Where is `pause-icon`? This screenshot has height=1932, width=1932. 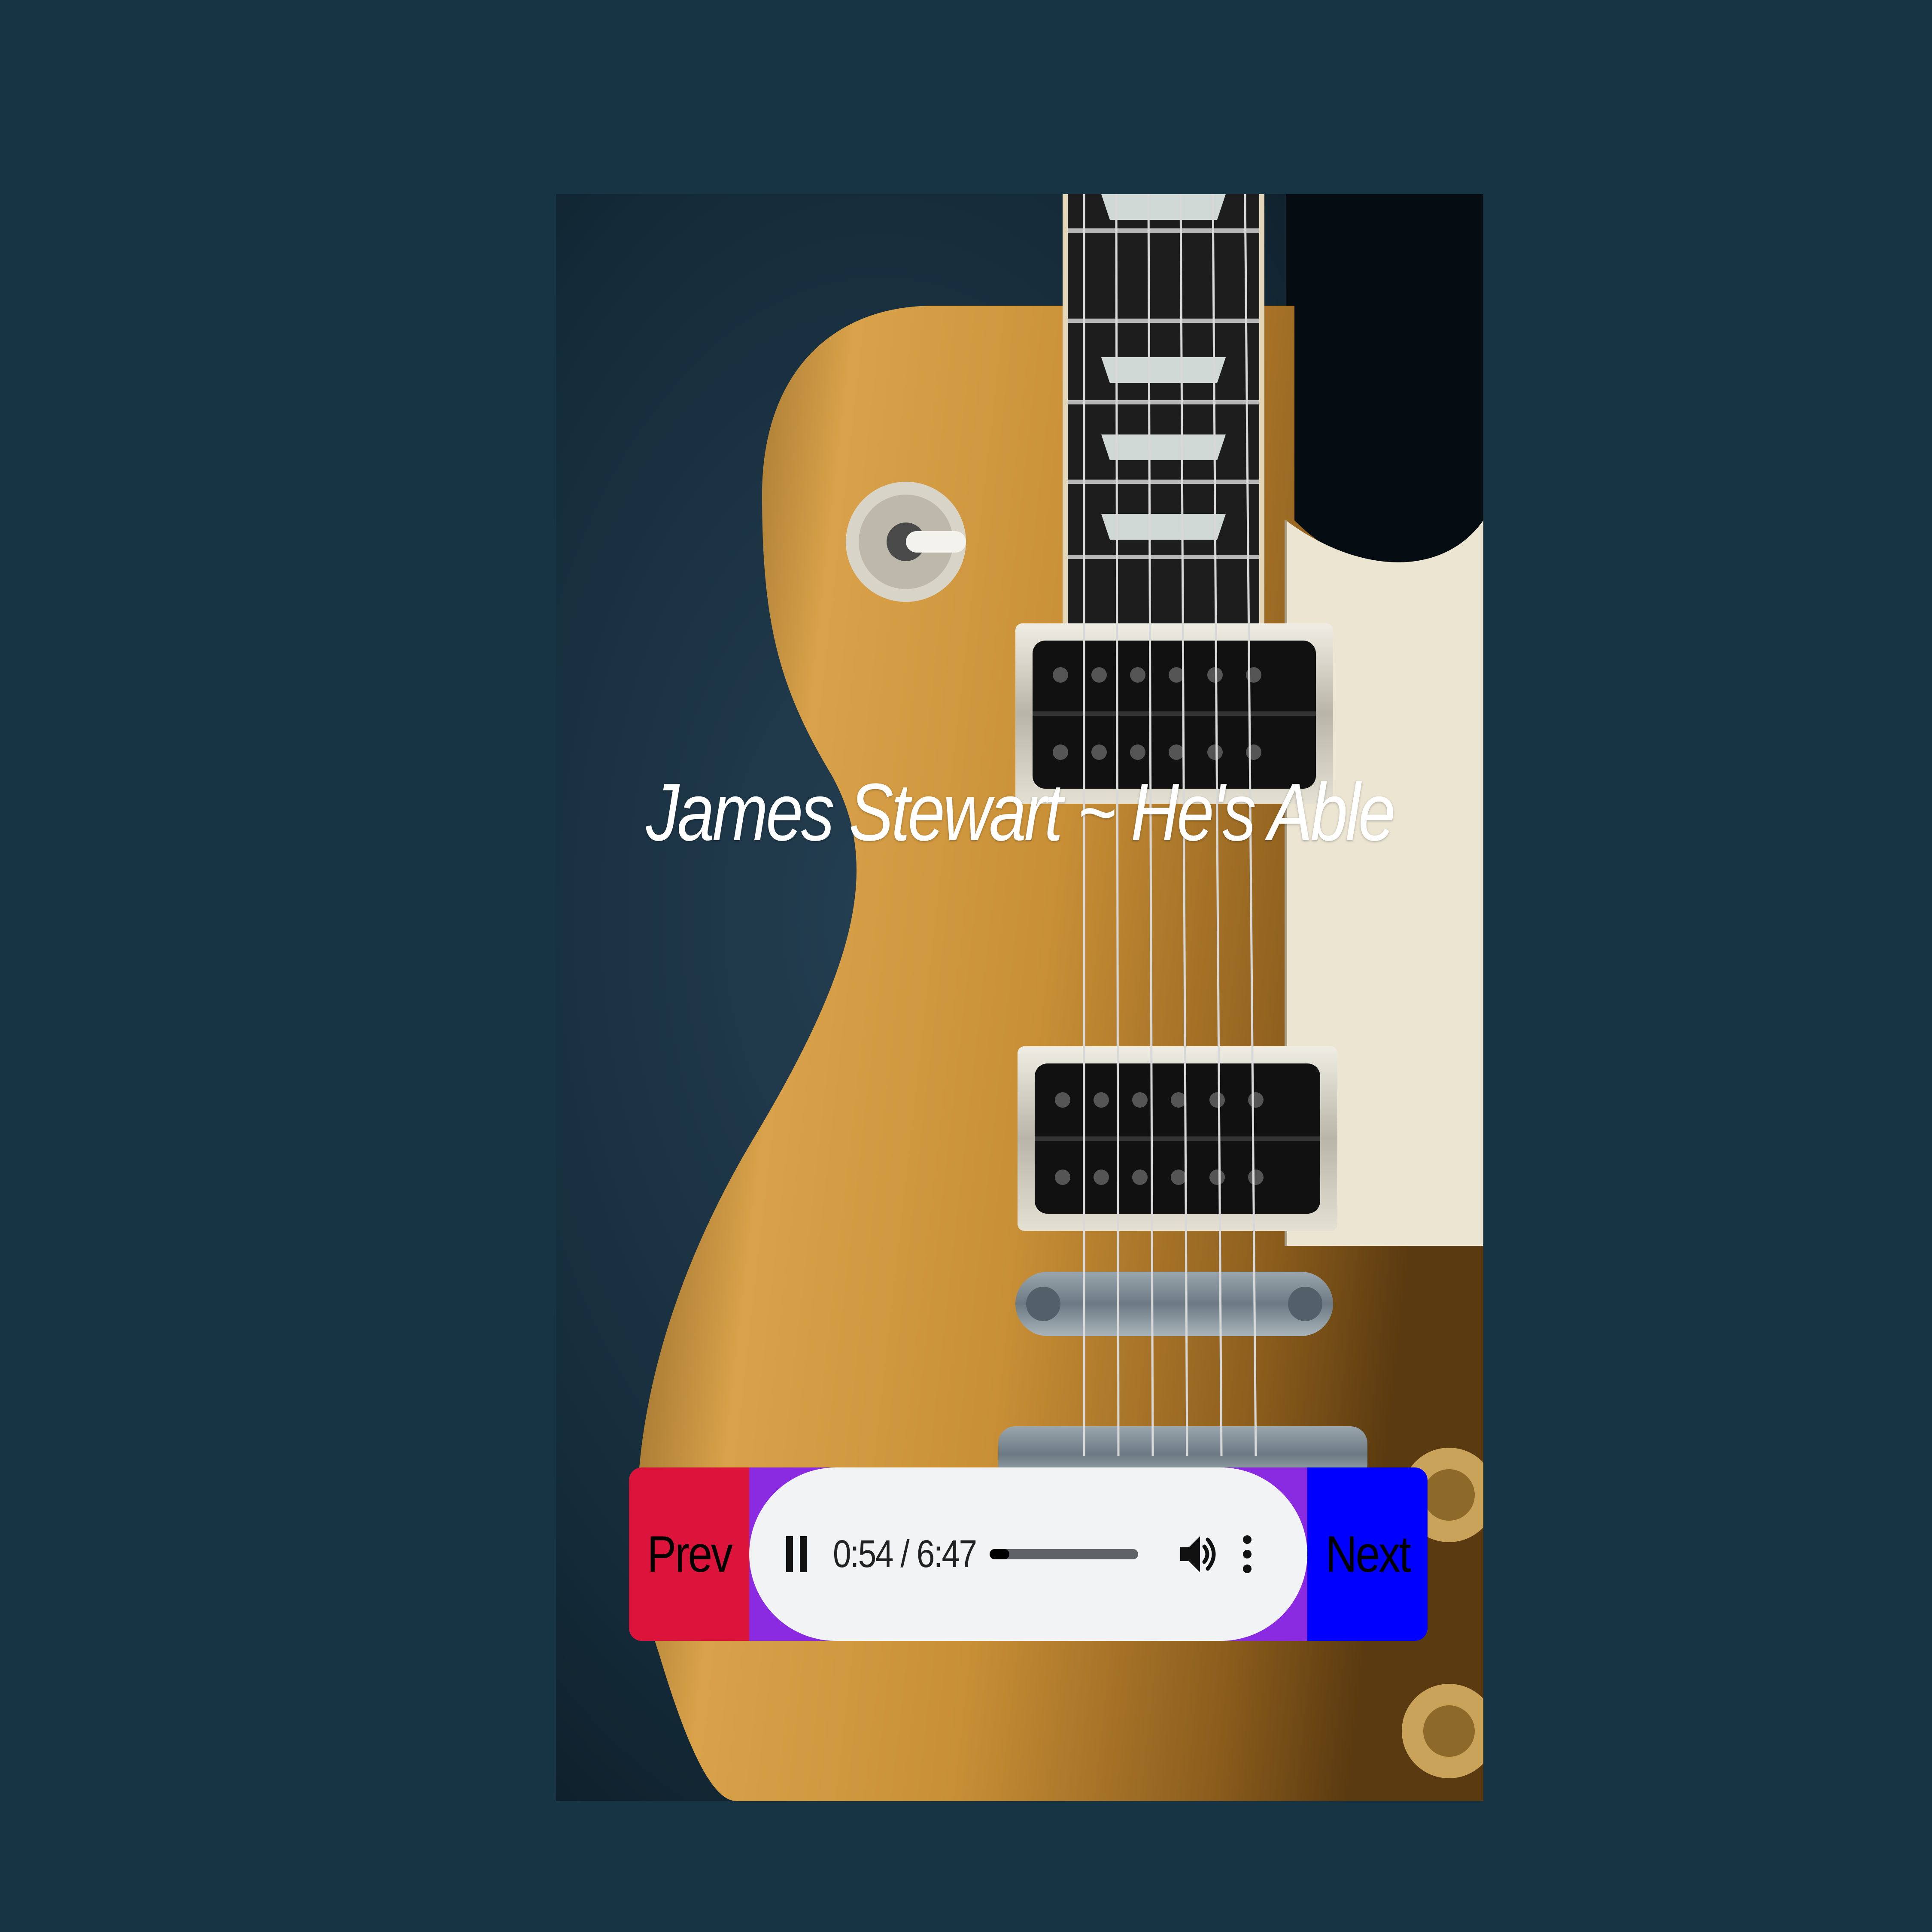
pause-icon is located at coordinates (797, 1554).